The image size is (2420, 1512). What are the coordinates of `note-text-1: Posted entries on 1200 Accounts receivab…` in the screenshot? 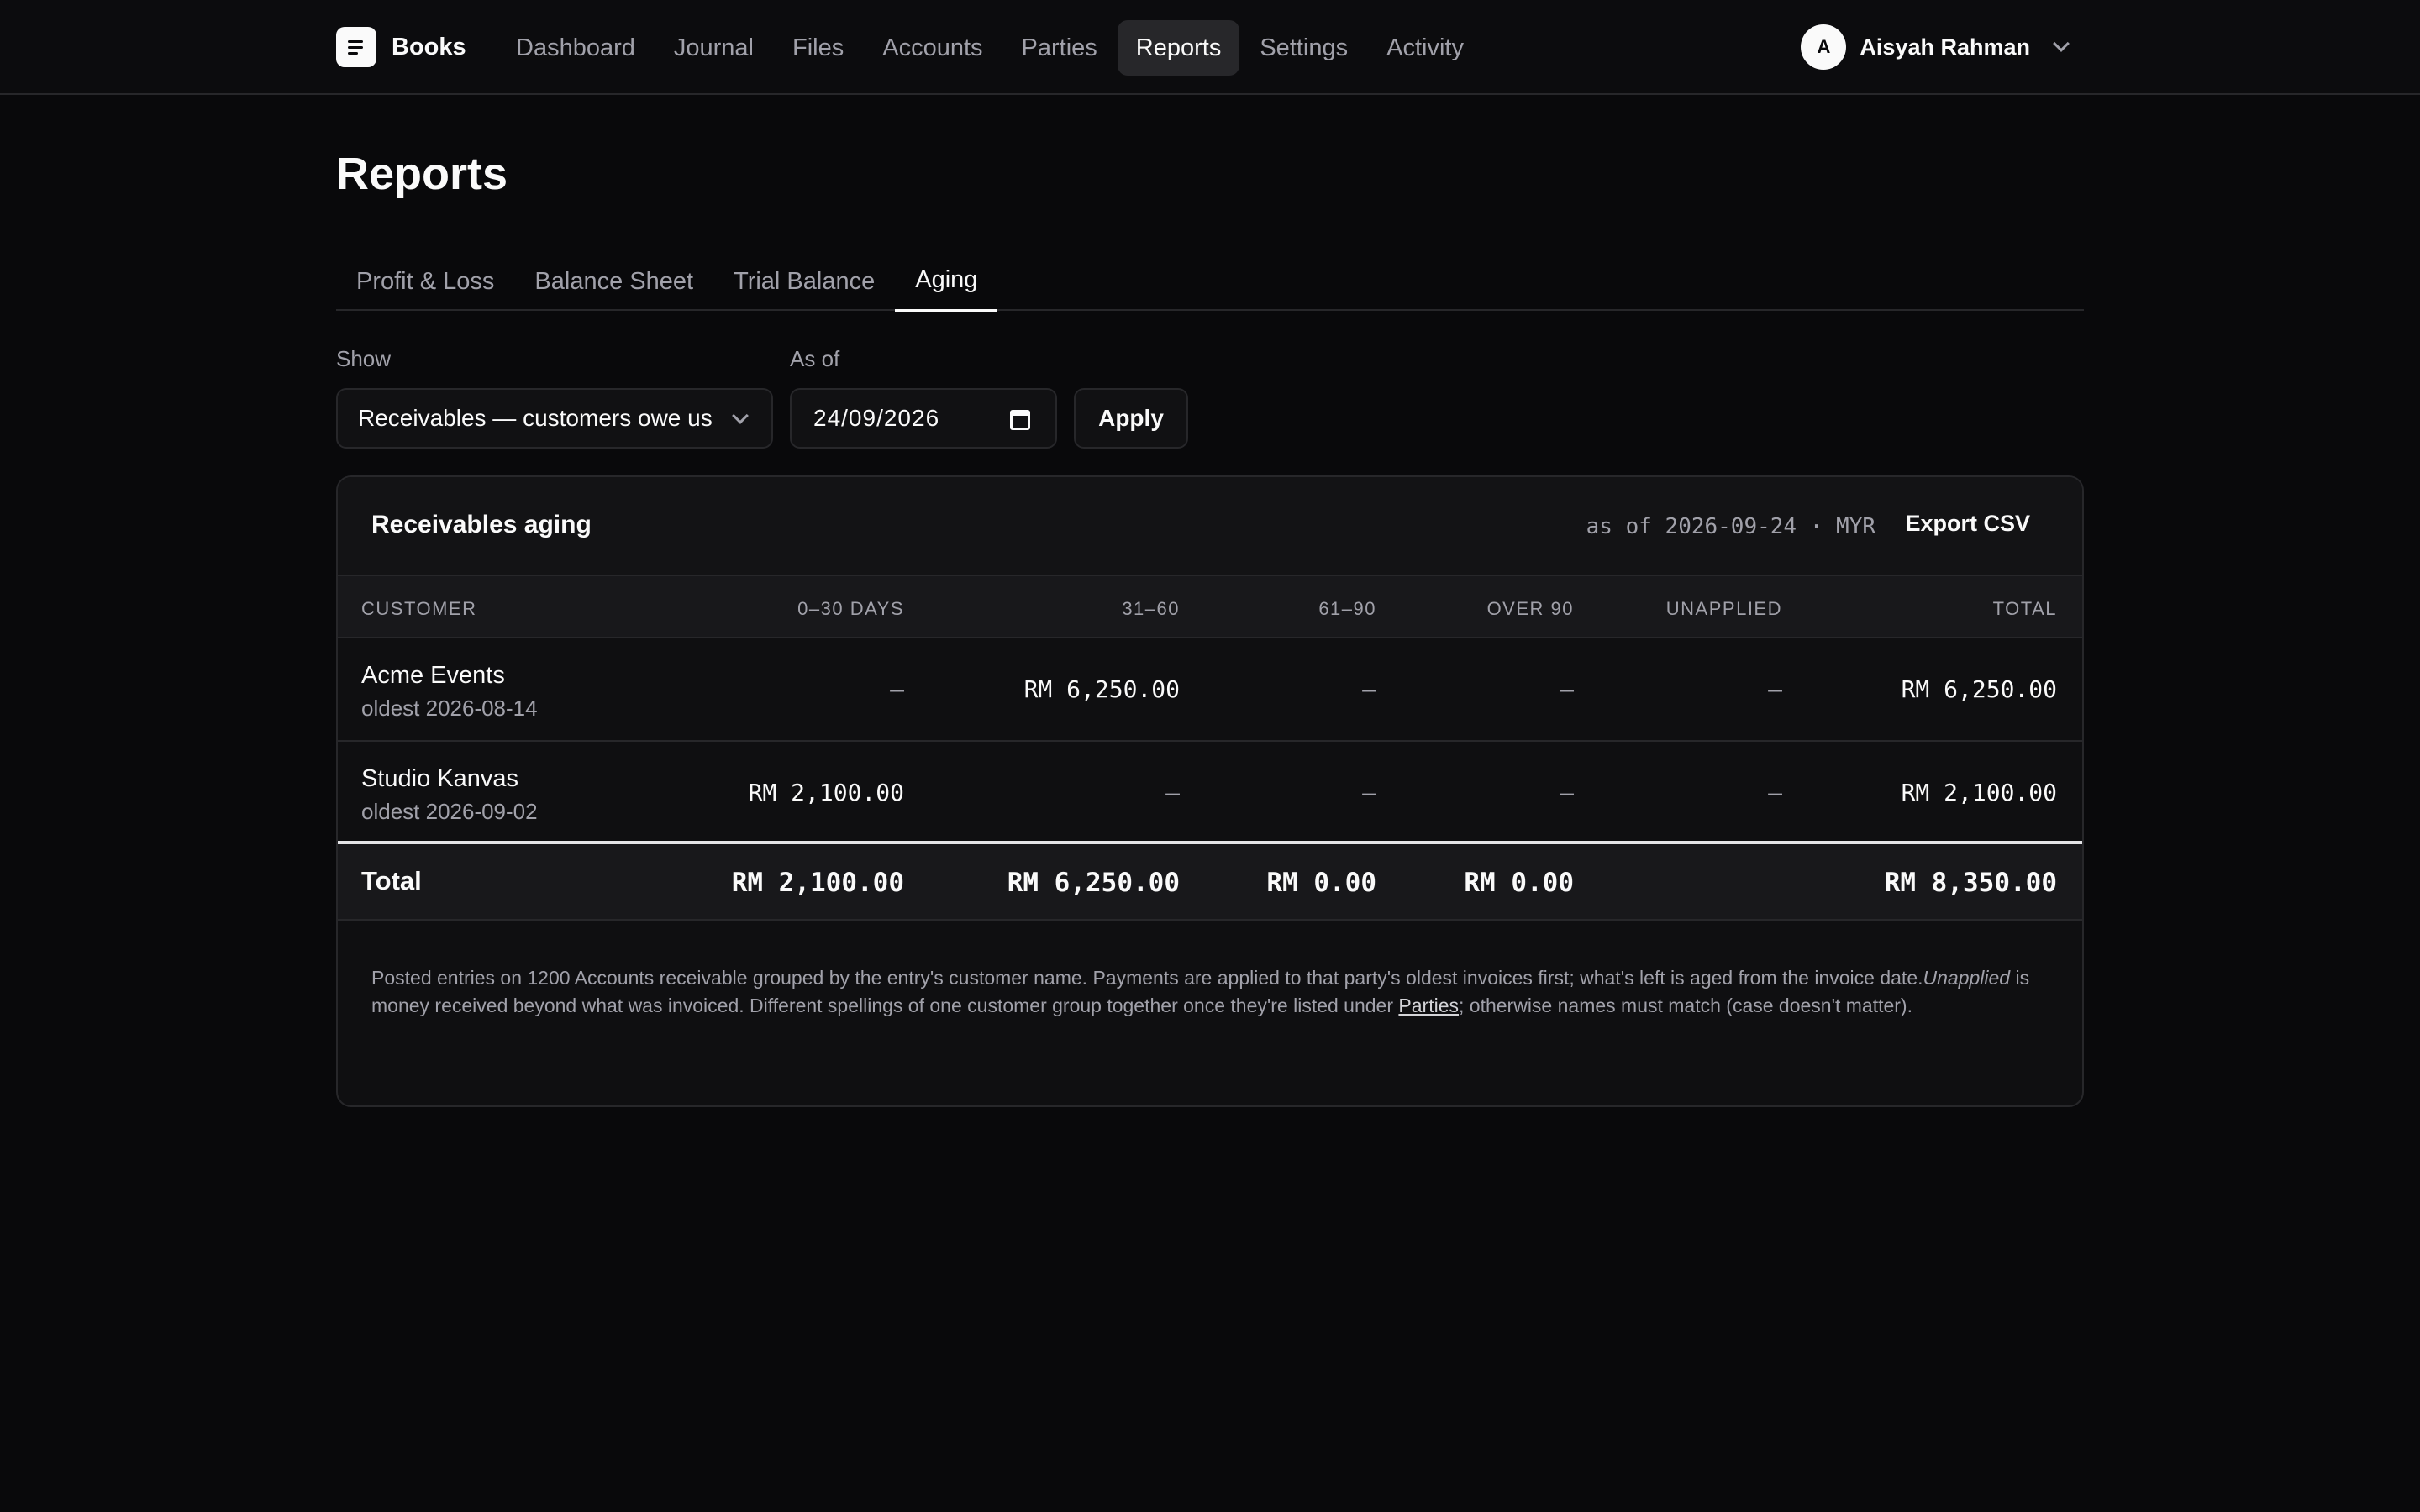 It's located at (1147, 978).